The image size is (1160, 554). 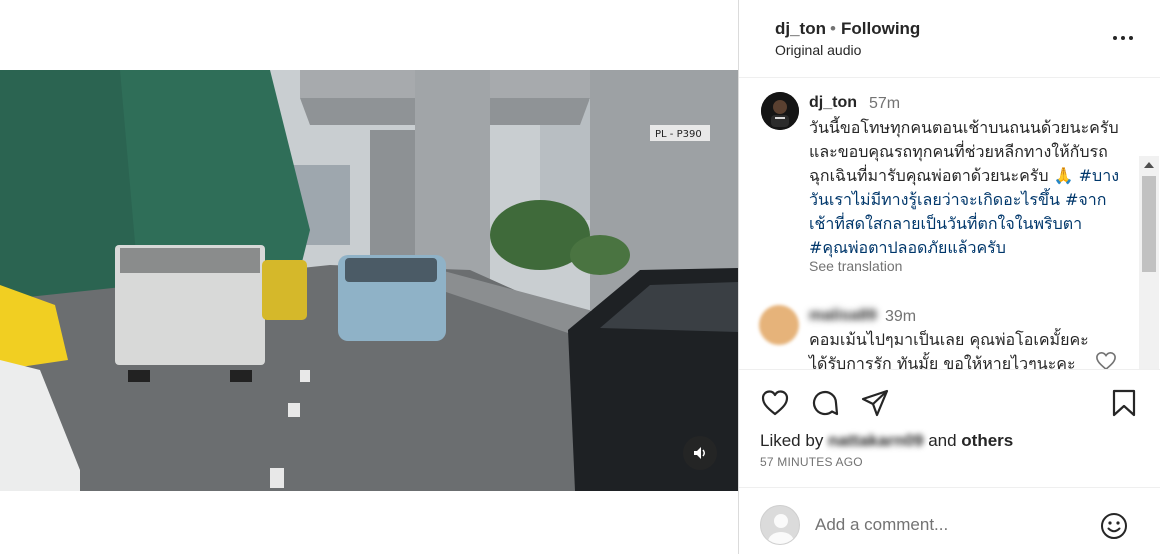 I want to click on comments-scrollbar, so click(x=1149, y=262).